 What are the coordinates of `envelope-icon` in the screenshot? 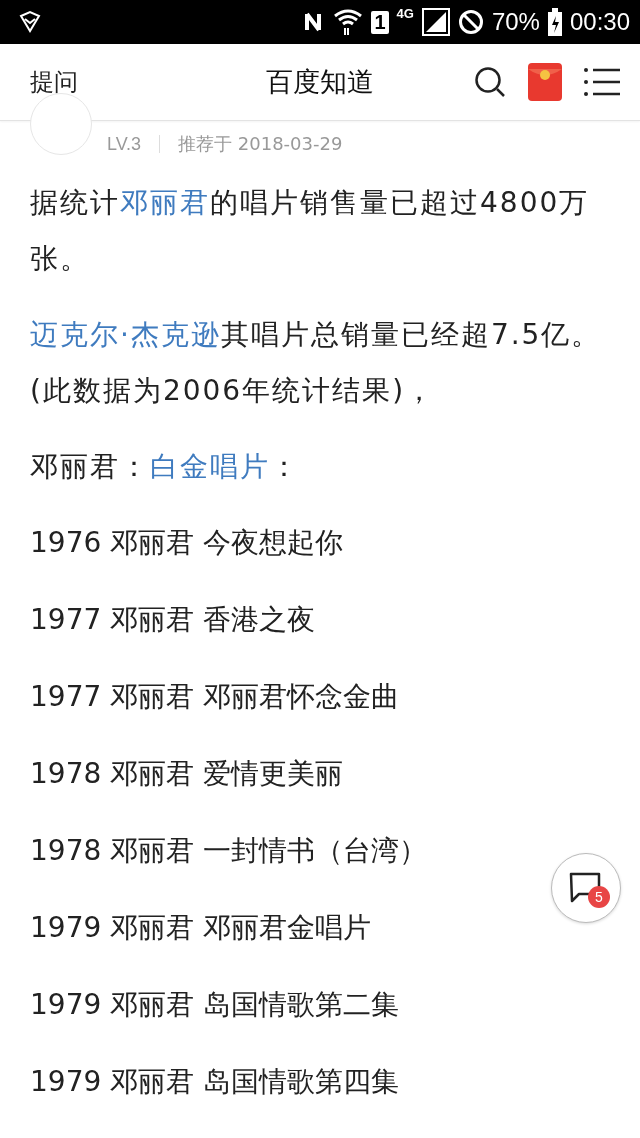 It's located at (545, 82).